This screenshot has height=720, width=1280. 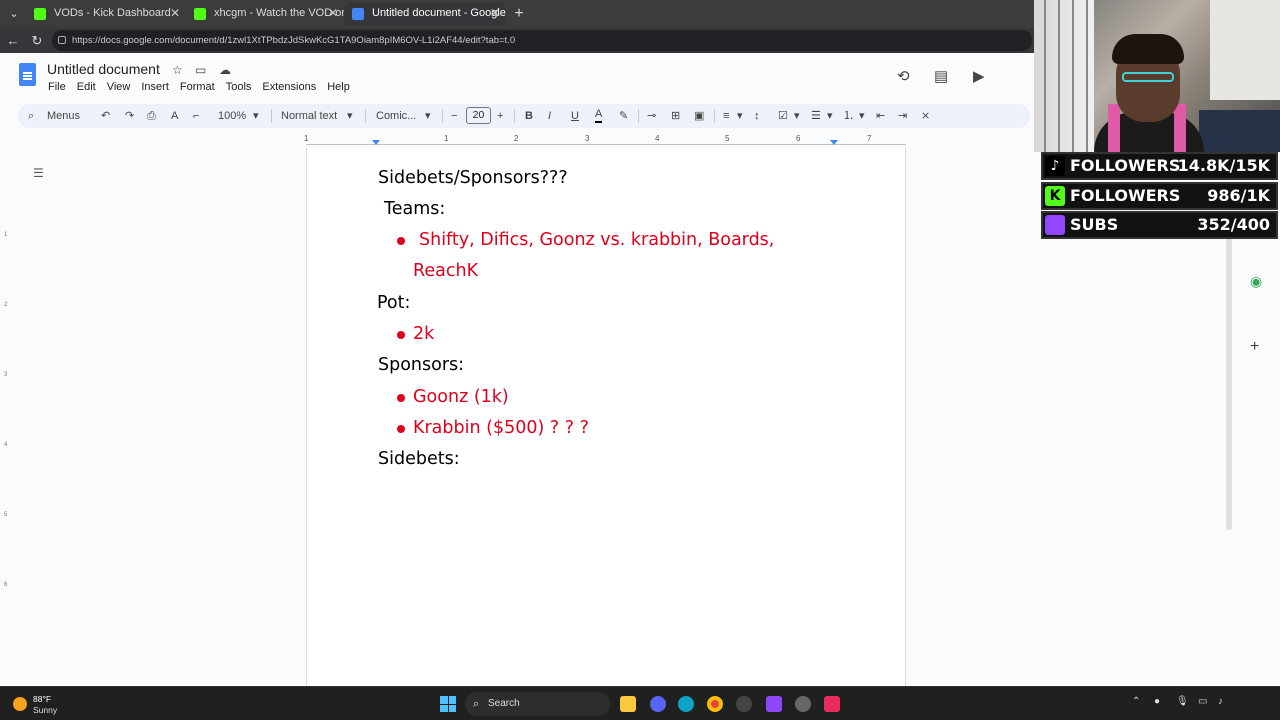 I want to click on site-info-icon, so click(x=62, y=40).